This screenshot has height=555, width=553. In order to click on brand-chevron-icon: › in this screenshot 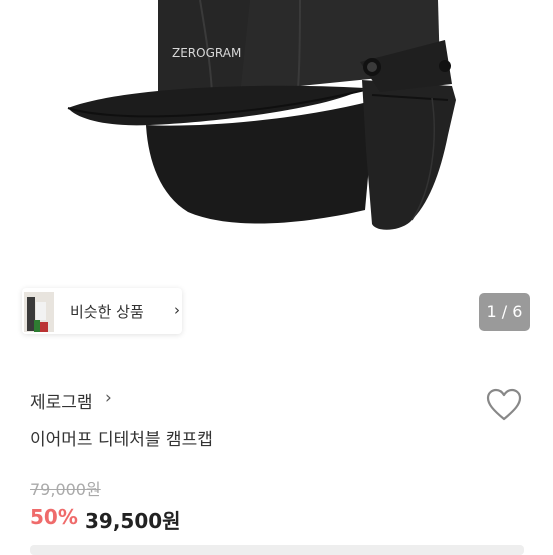, I will do `click(108, 398)`.